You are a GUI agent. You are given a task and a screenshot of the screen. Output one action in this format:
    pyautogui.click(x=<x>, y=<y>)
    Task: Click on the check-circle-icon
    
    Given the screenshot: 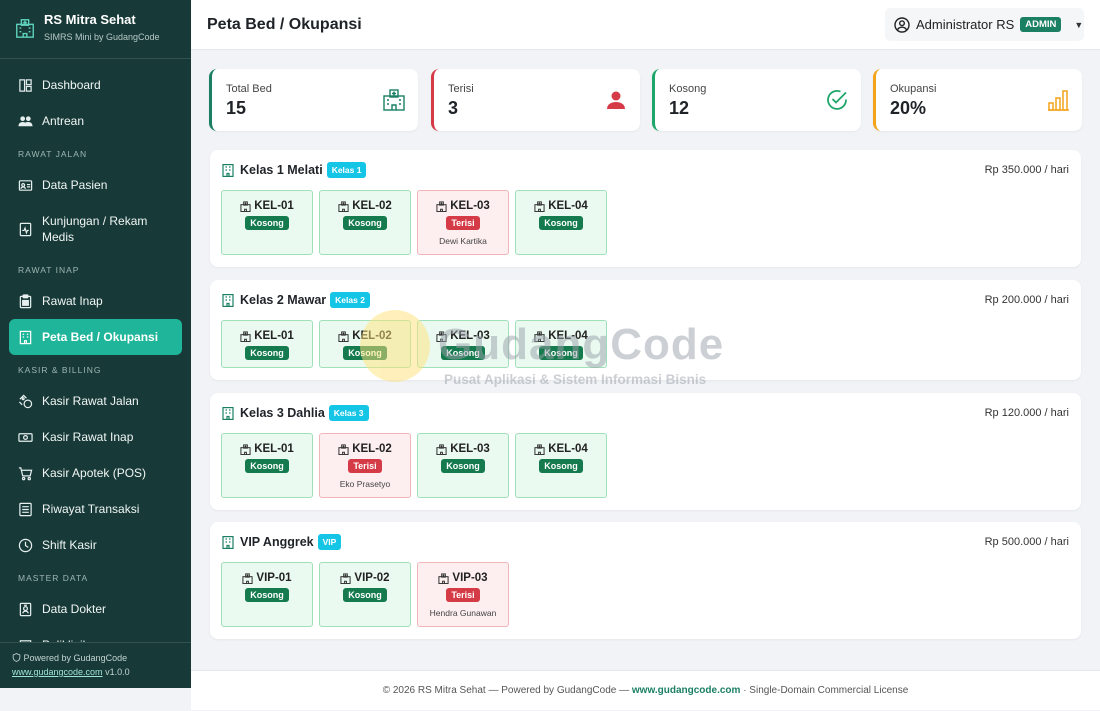 What is the action you would take?
    pyautogui.click(x=837, y=100)
    